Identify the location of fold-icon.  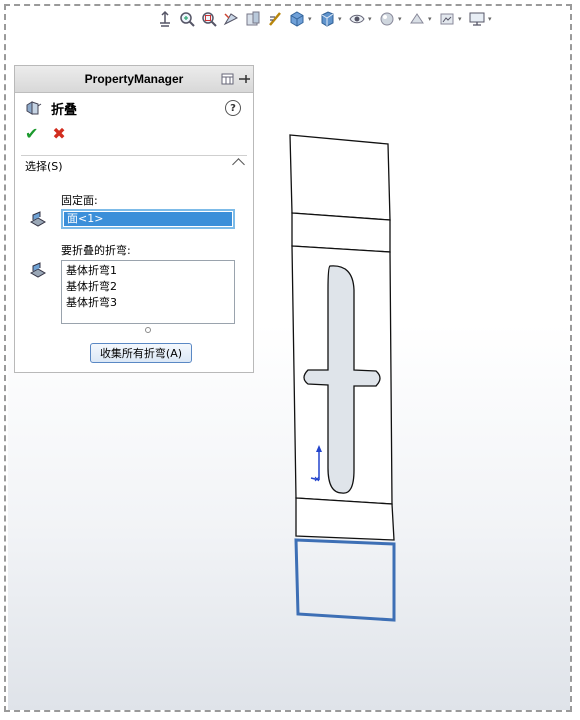
(34, 108).